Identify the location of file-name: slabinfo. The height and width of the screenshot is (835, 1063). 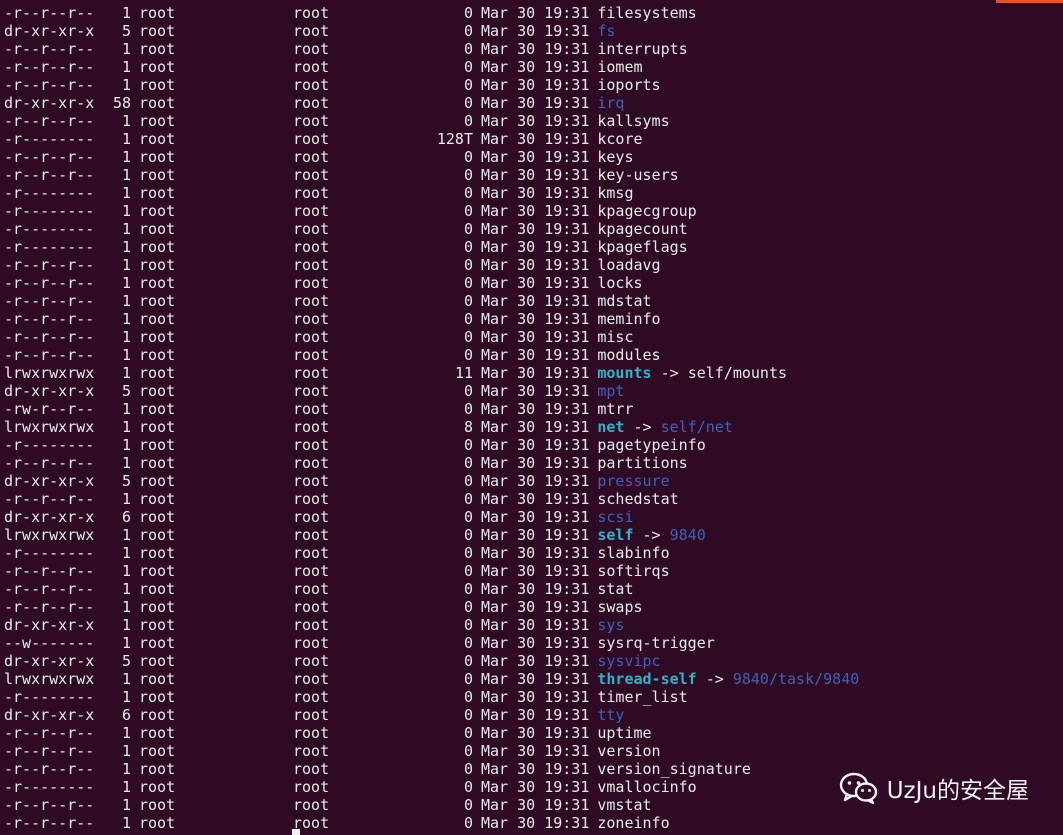
(633, 553).